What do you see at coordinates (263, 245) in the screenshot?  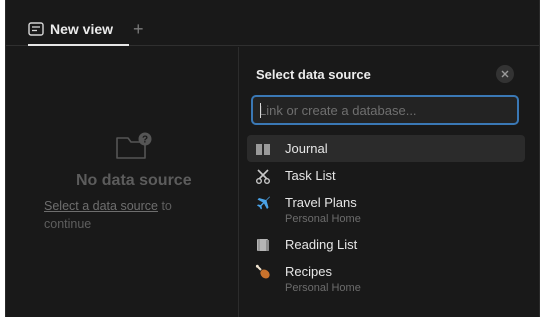 I see `books-icon` at bounding box center [263, 245].